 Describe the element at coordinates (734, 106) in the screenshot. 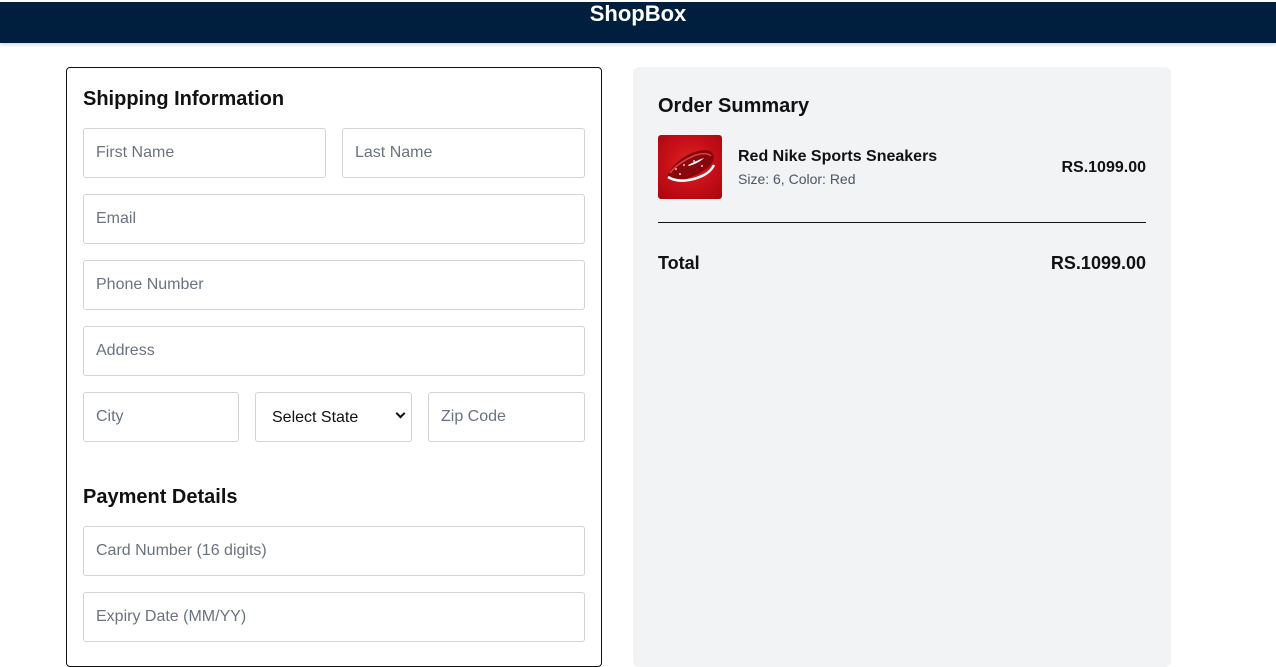

I see `order-summary-title: Order Summary` at that location.